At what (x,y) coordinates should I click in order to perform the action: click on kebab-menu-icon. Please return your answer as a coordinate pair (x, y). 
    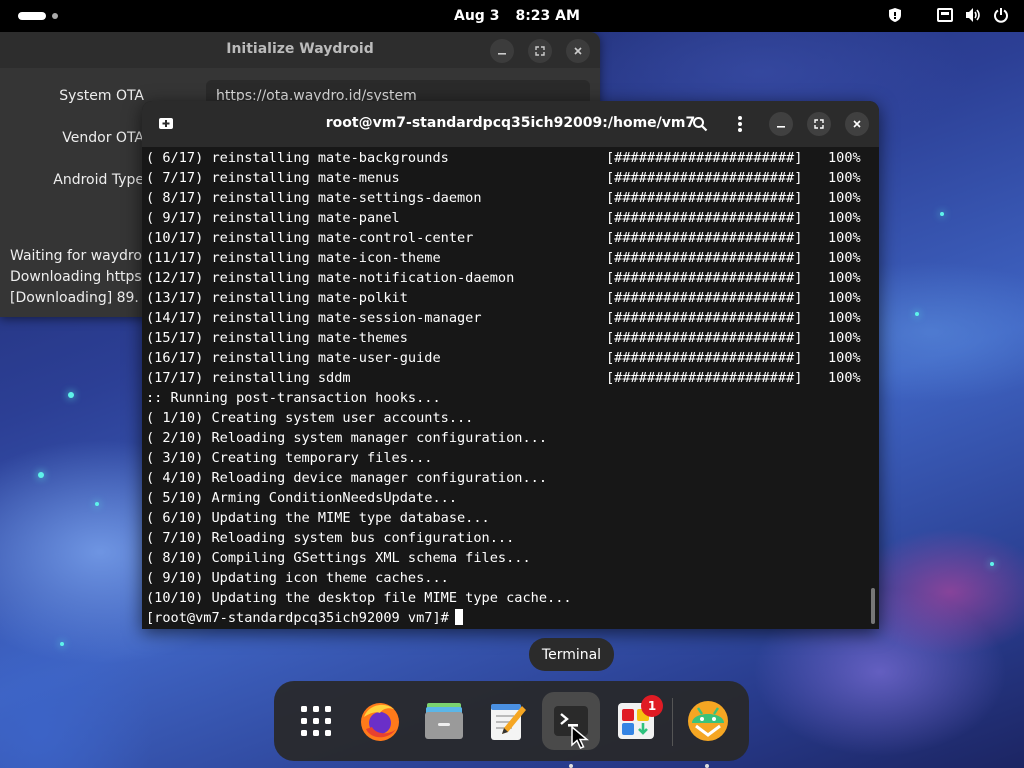
    Looking at the image, I should click on (740, 124).